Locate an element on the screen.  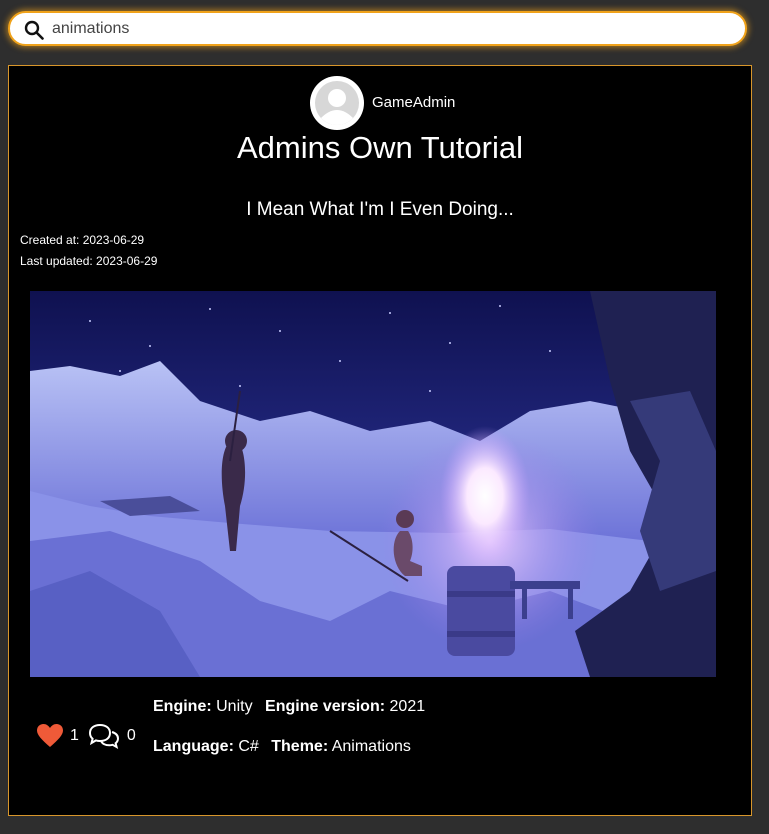
engine-version-label: Engine version: is located at coordinates (325, 706).